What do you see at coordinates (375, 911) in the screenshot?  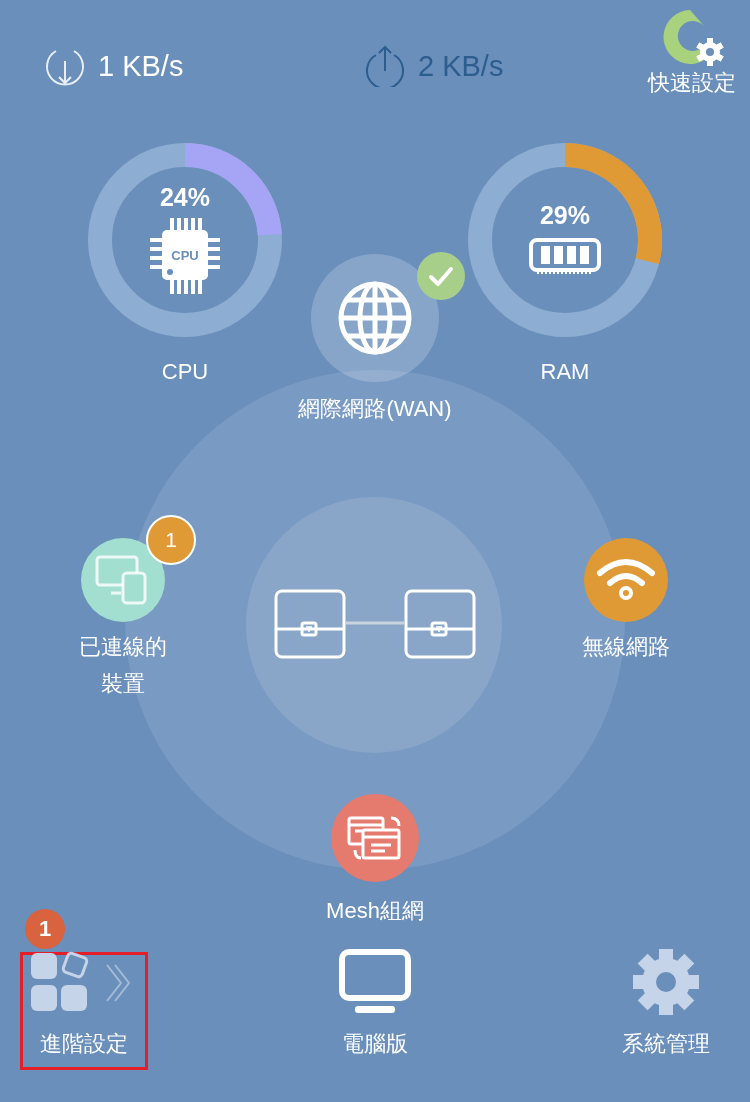 I see `node-label: Mesh組網` at bounding box center [375, 911].